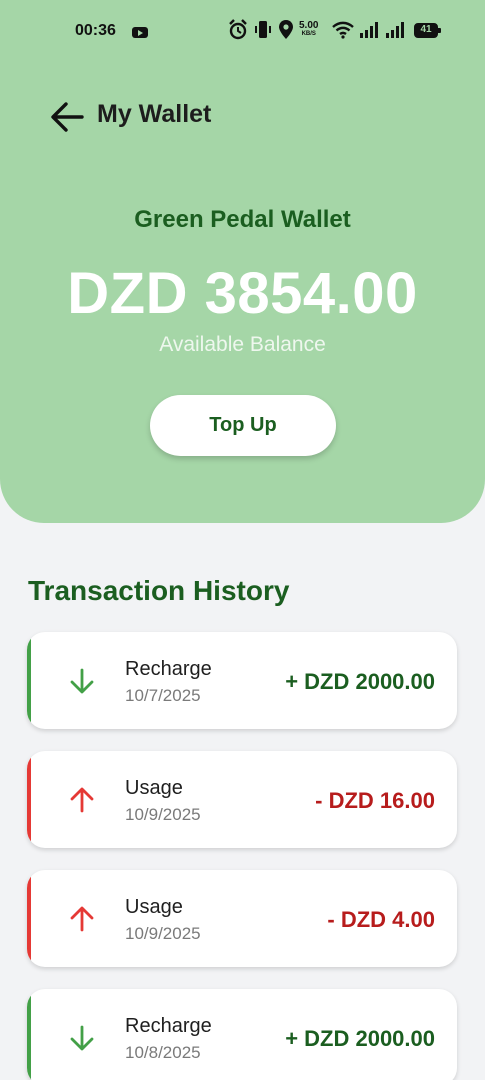 The width and height of the screenshot is (485, 1080). I want to click on transaction-amount: - DZD 16.00, so click(375, 800).